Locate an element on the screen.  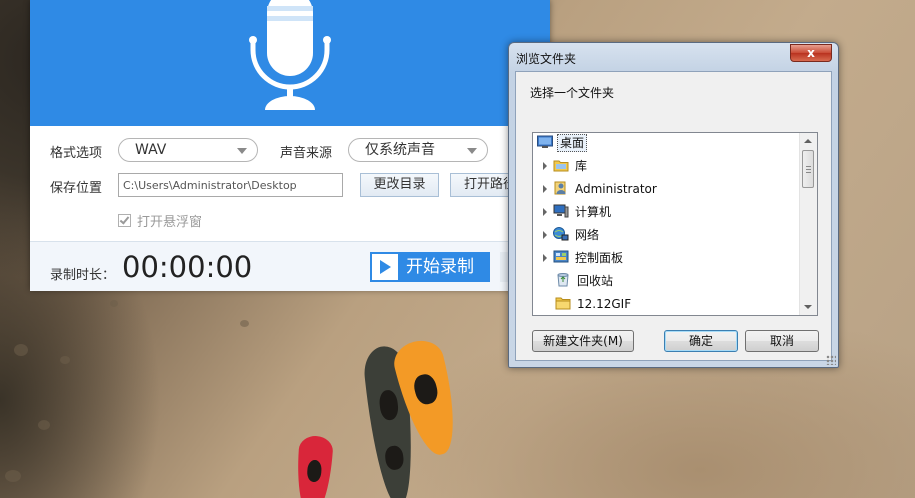
tree-item-library: 库 is located at coordinates (565, 166).